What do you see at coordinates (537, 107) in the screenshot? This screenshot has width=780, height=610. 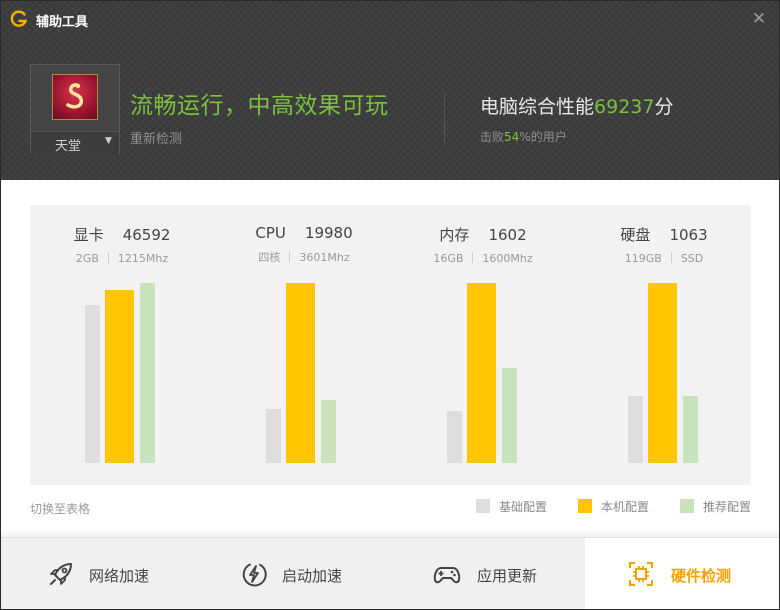 I see `score-prefix: 电脑综合性能` at bounding box center [537, 107].